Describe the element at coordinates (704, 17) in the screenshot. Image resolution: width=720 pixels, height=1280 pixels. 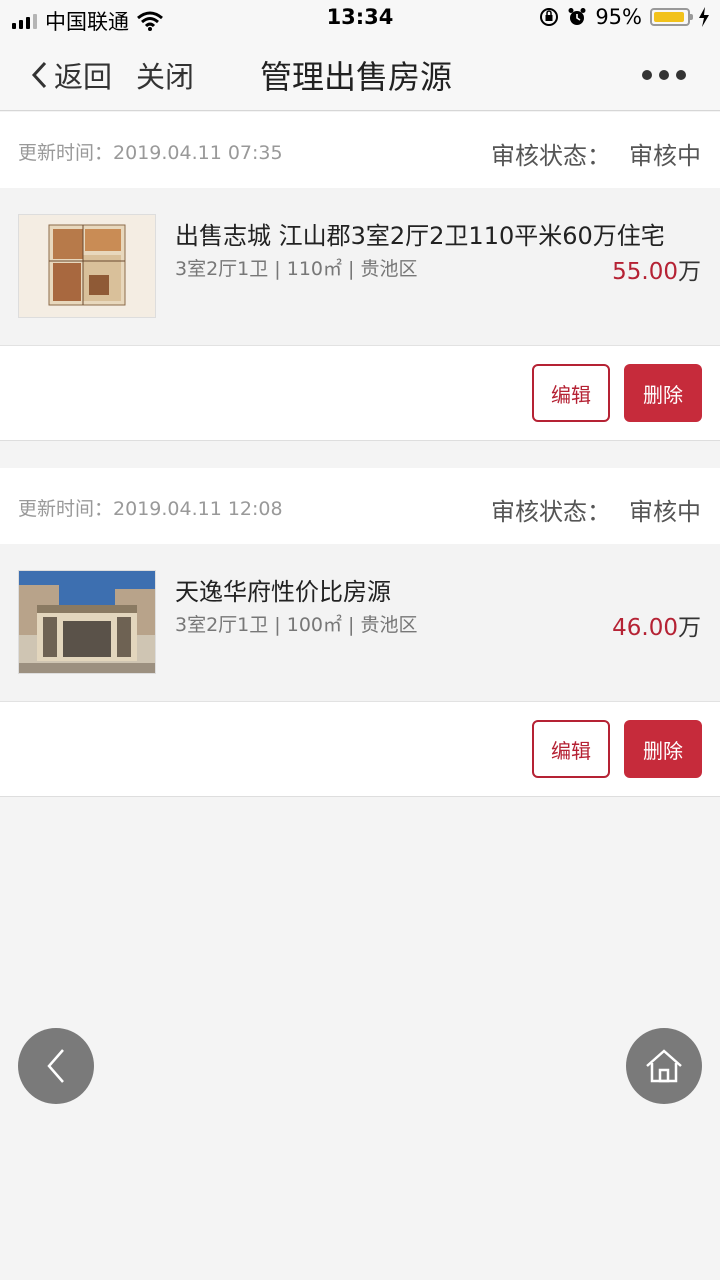
I see `charging-bolt-icon` at that location.